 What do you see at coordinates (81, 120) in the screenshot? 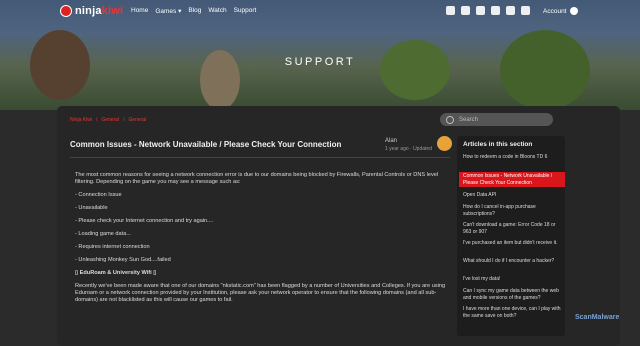
I see `breadcrumb-home: Ninja Kiwi` at bounding box center [81, 120].